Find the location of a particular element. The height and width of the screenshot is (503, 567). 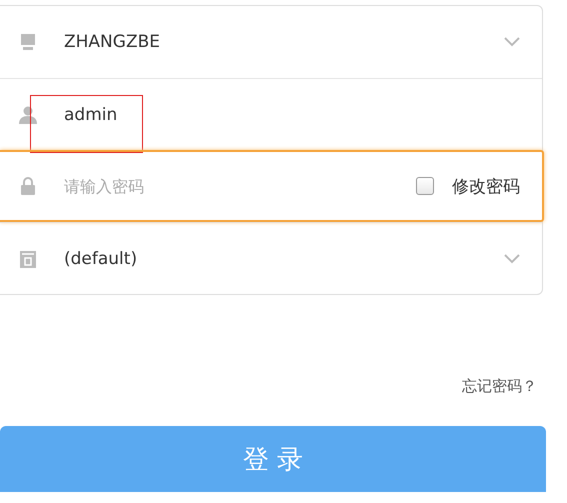

database-icon is located at coordinates (28, 258).